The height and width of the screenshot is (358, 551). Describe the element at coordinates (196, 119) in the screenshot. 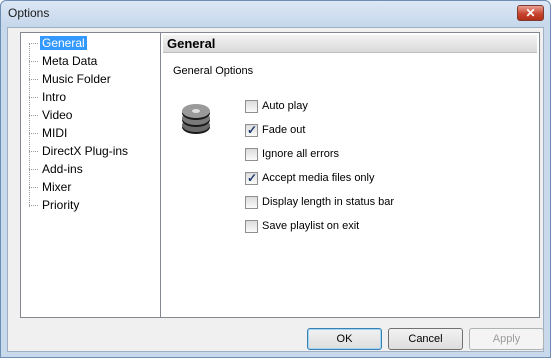

I see `disk-stack-icon` at that location.